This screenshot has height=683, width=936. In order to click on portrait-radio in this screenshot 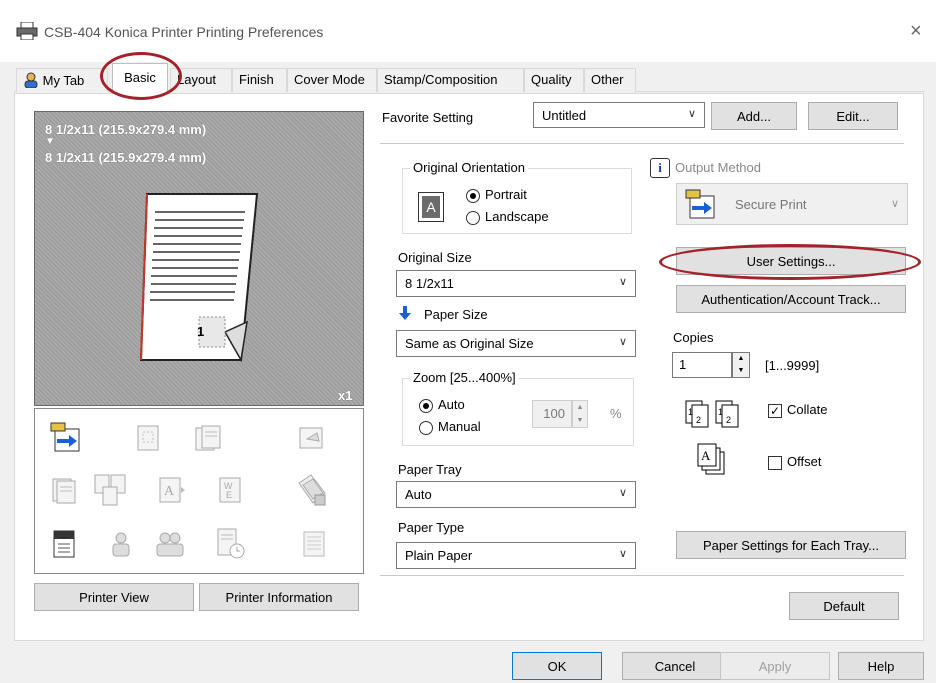, I will do `click(473, 196)`.